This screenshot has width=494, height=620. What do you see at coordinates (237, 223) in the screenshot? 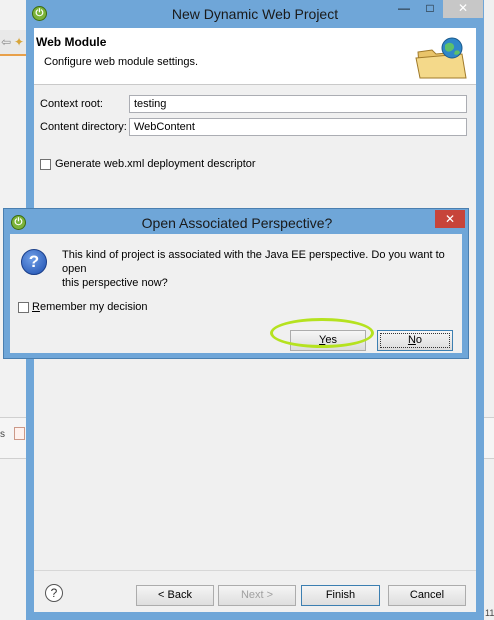
I see `dialog-title: Open Associated Perspective?` at bounding box center [237, 223].